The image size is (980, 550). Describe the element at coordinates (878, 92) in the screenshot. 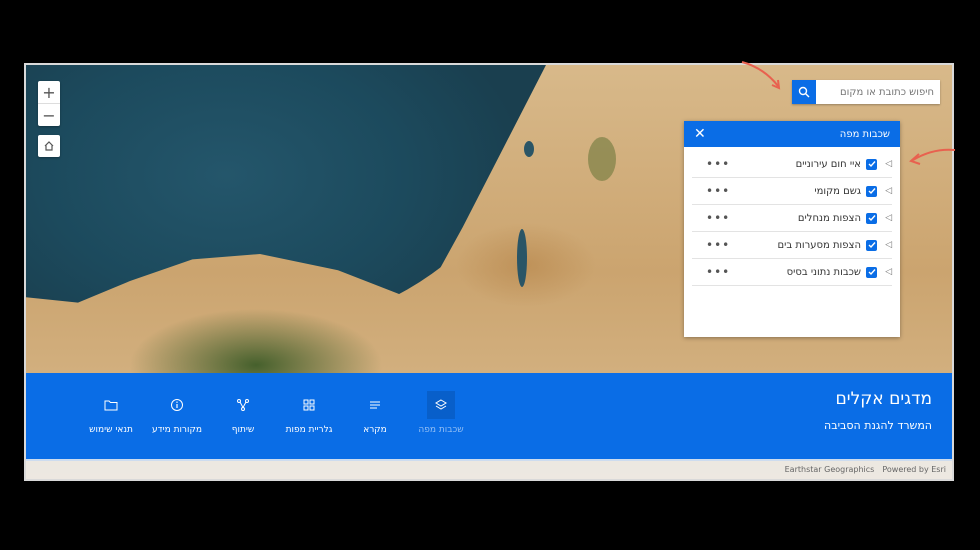

I see `search-input` at that location.